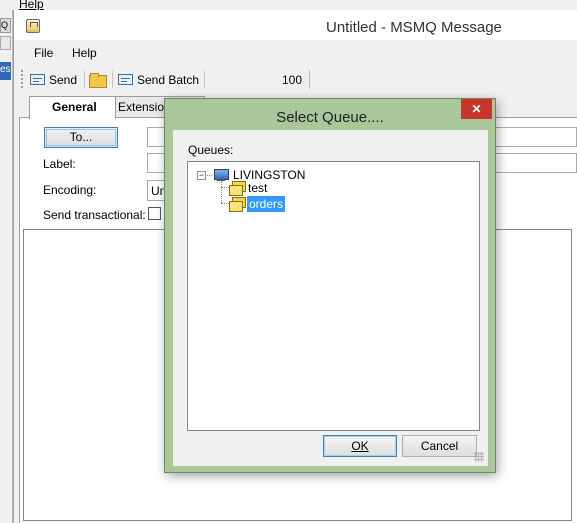  I want to click on cancel-label: Cancel, so click(439, 446).